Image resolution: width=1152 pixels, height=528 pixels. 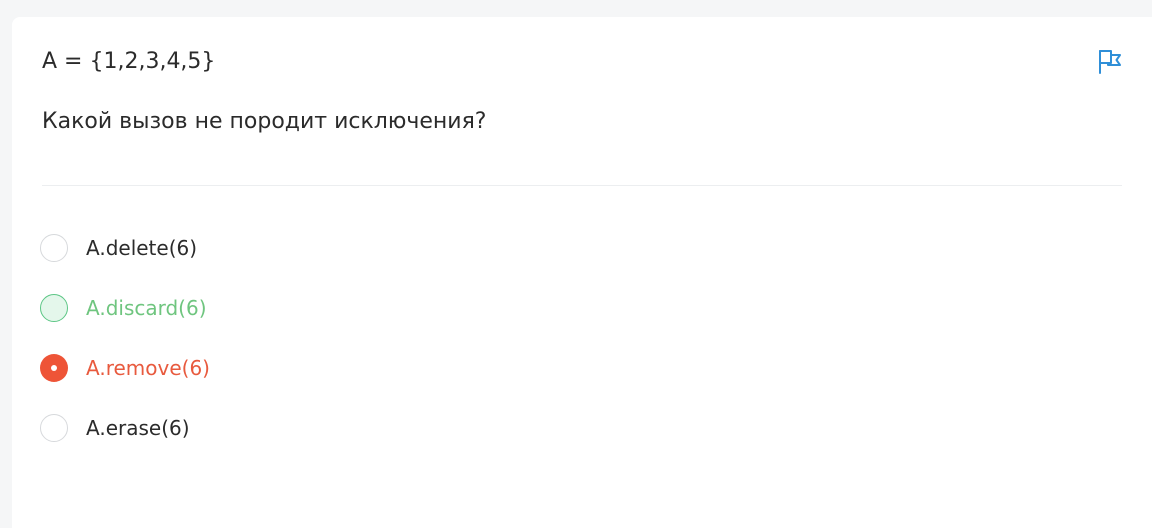 I want to click on option-label: A.delete(6), so click(x=142, y=248).